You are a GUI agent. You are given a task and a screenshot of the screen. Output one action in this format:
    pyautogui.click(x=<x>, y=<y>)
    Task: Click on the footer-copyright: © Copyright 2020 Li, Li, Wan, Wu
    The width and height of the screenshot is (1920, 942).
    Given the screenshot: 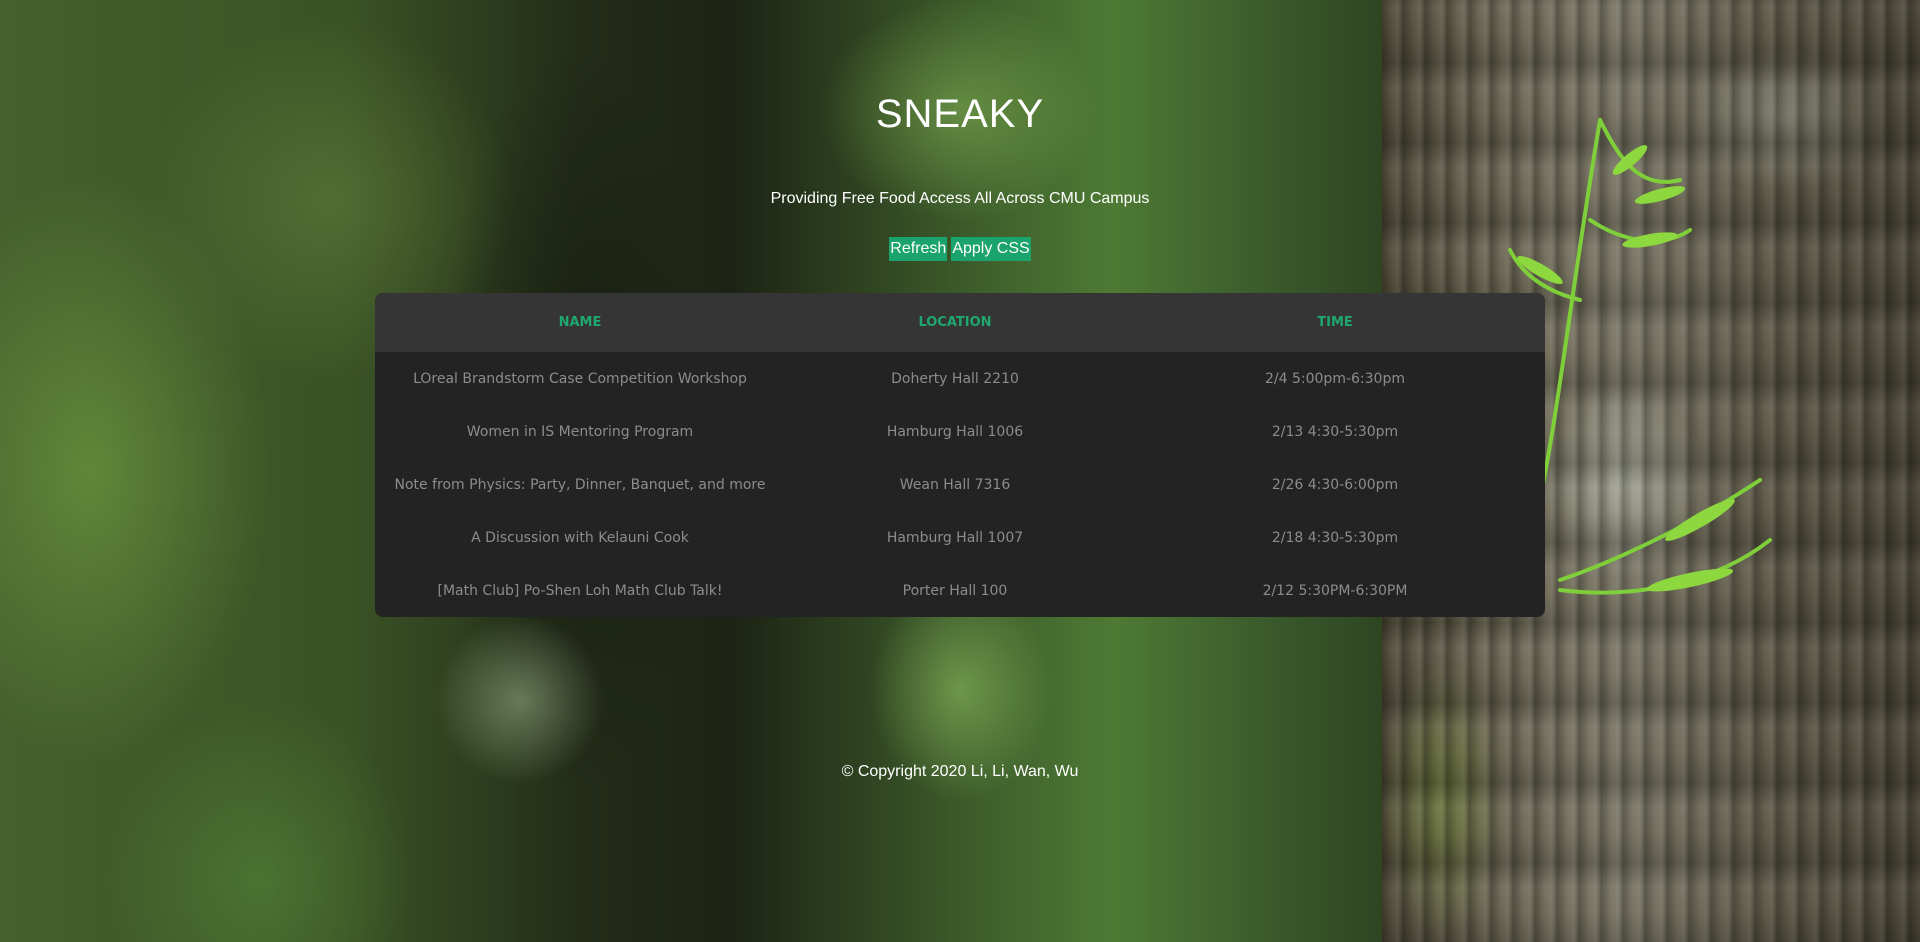 What is the action you would take?
    pyautogui.click(x=960, y=771)
    